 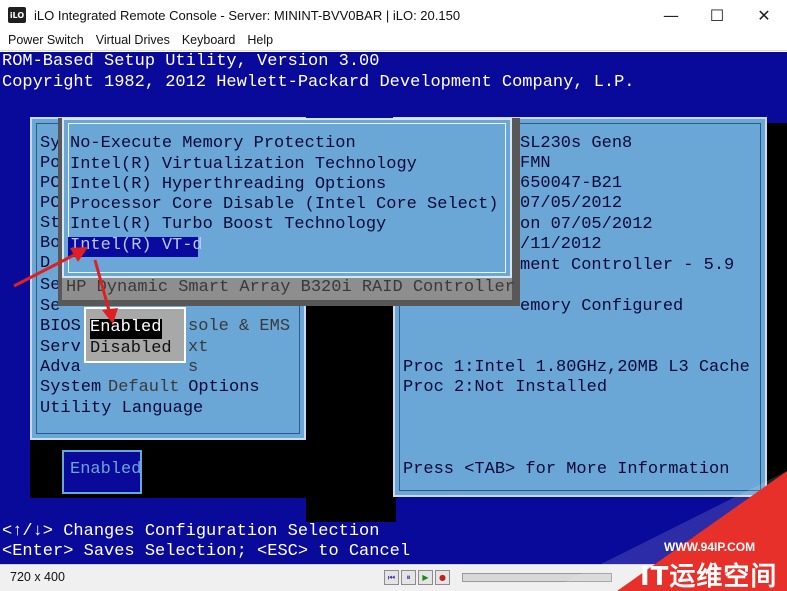 I want to click on menu-help: Help, so click(x=260, y=40).